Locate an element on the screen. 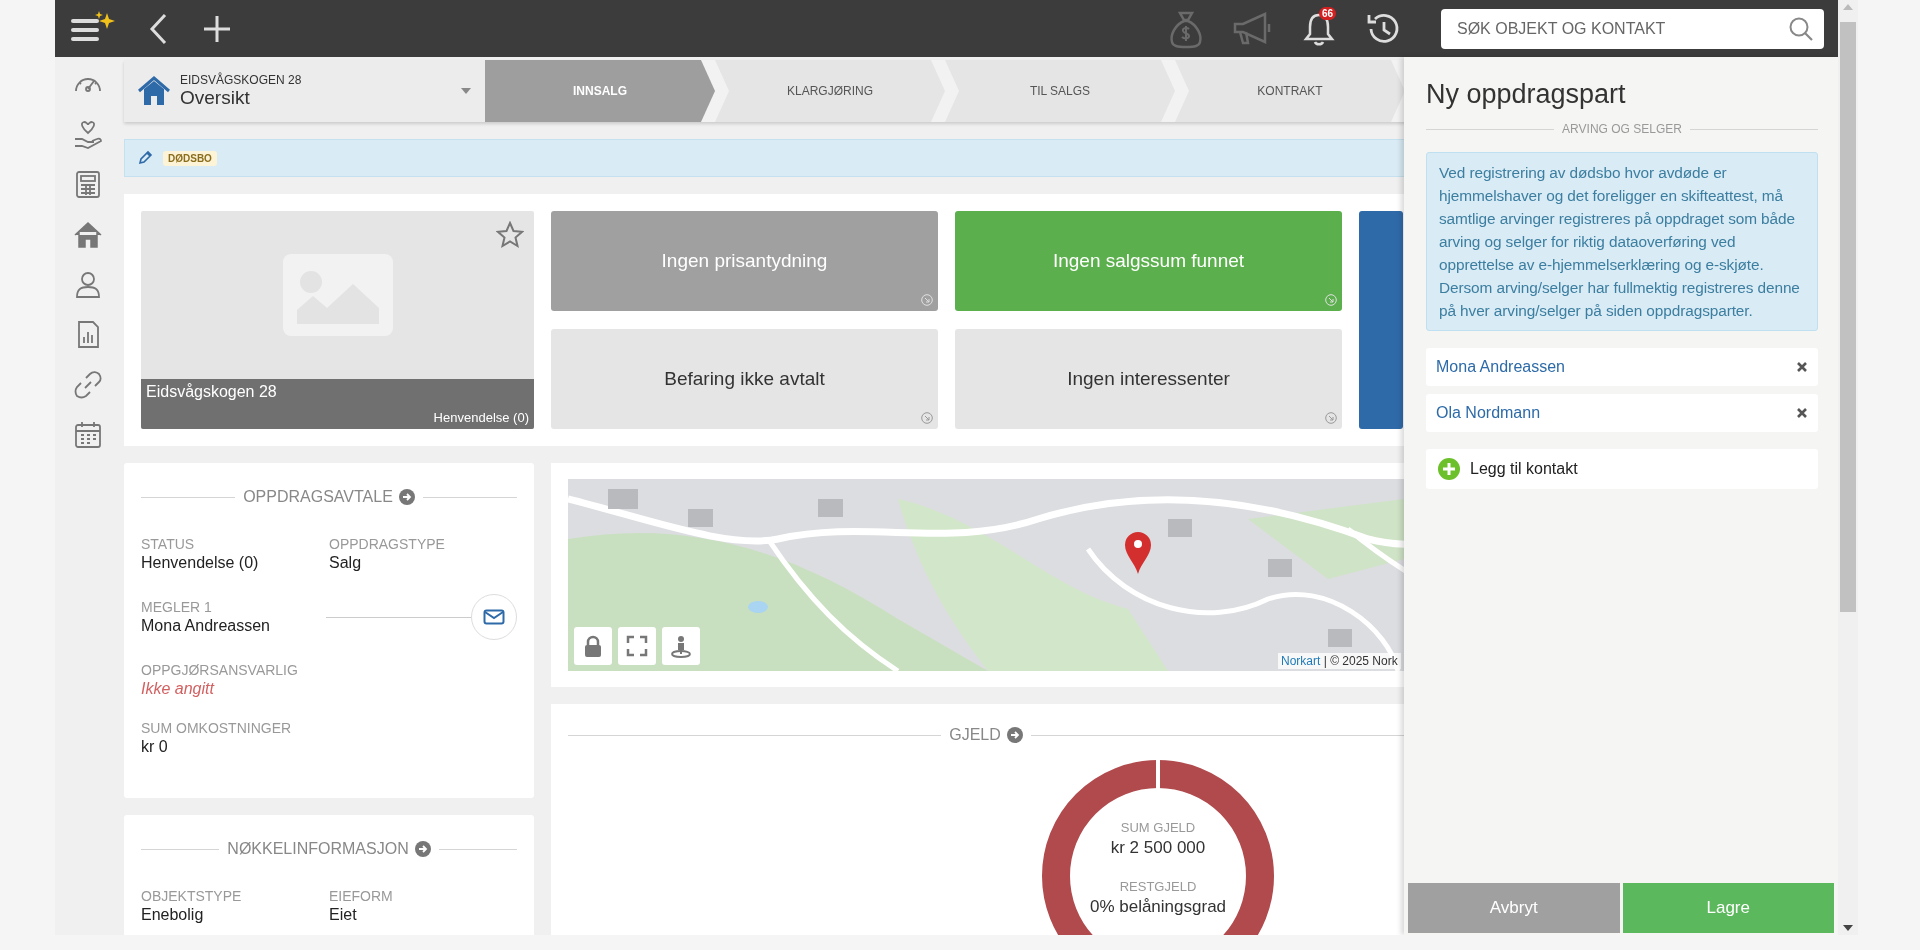 The image size is (1920, 950). field-label: OBJEKTSTYPE is located at coordinates (192, 896).